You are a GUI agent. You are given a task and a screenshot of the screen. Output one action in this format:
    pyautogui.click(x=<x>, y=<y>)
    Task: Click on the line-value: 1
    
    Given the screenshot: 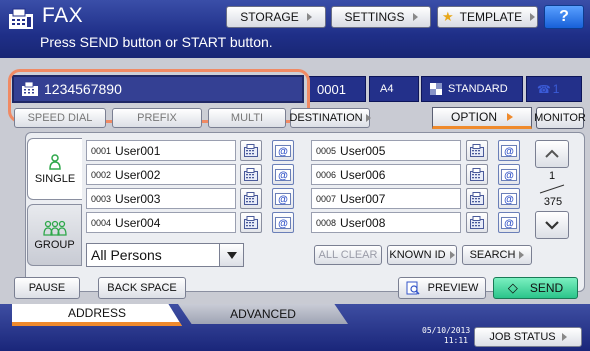 What is the action you would take?
    pyautogui.click(x=556, y=89)
    